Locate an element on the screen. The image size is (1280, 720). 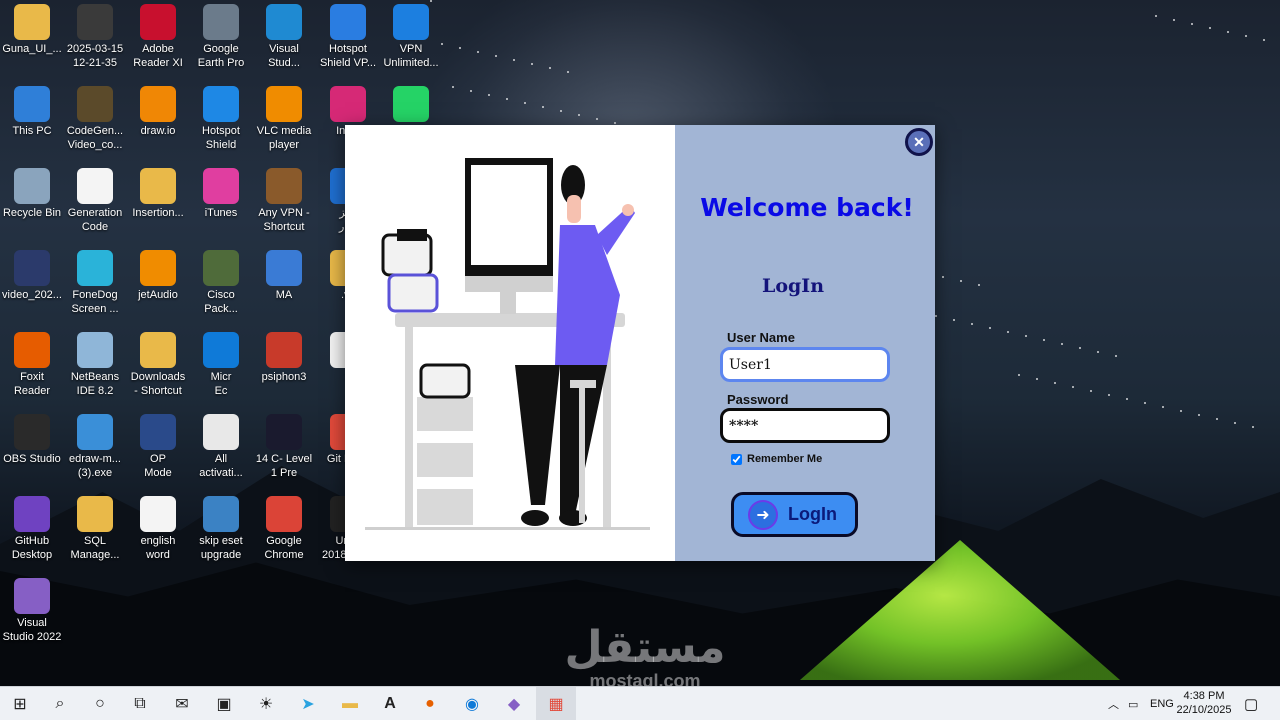
username-label: User Name is located at coordinates (761, 337).